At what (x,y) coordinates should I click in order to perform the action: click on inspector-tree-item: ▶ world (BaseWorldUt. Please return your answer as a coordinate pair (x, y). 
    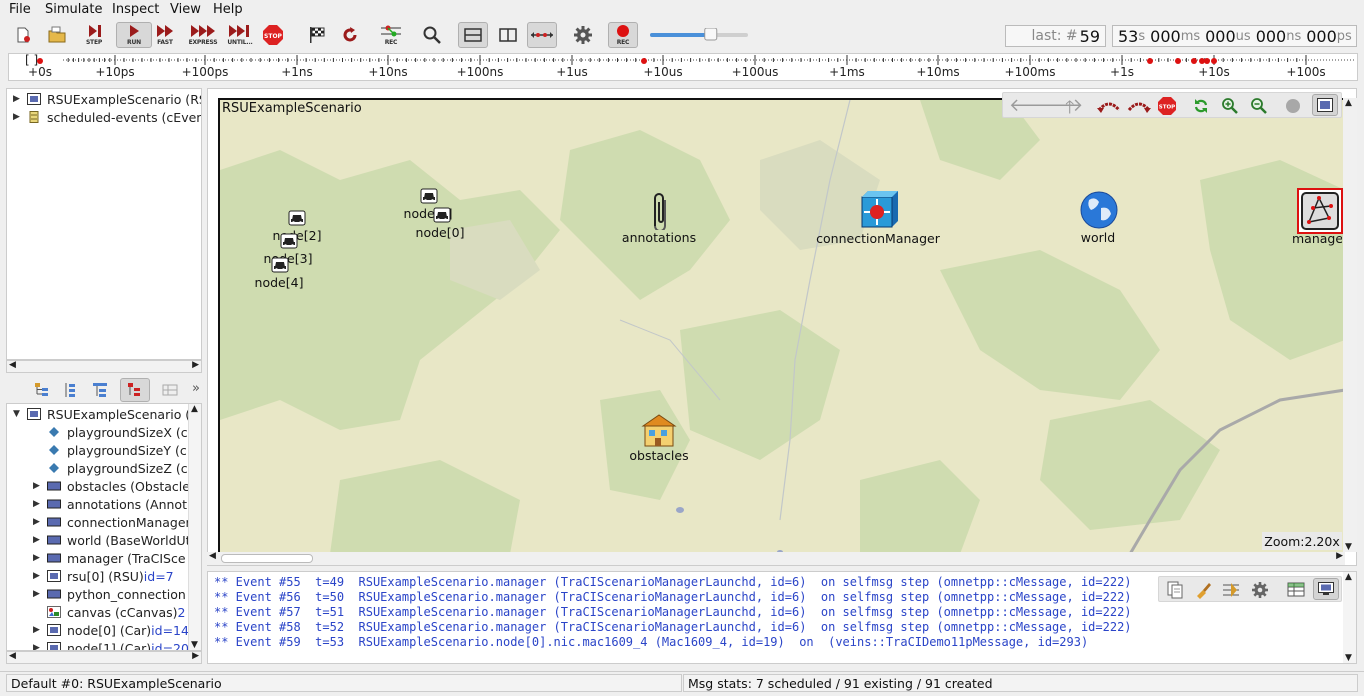
    Looking at the image, I should click on (112, 540).